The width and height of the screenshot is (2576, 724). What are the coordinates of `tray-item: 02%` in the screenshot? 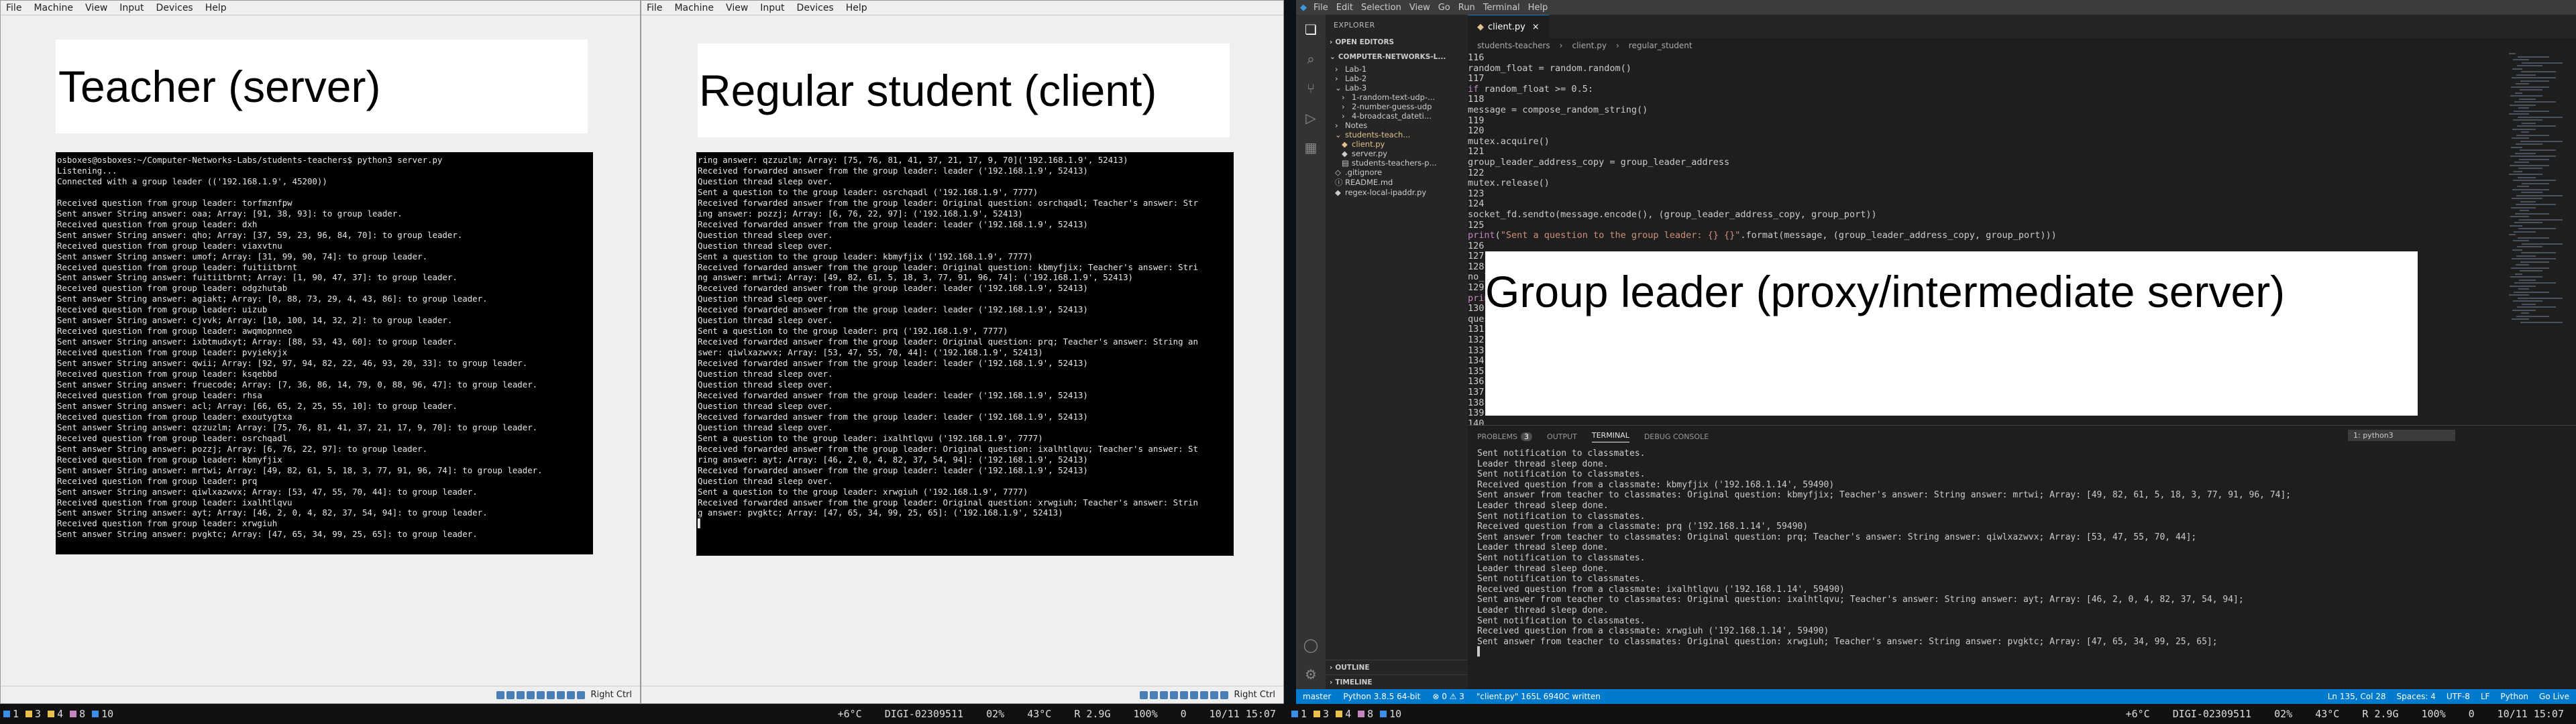 It's located at (995, 714).